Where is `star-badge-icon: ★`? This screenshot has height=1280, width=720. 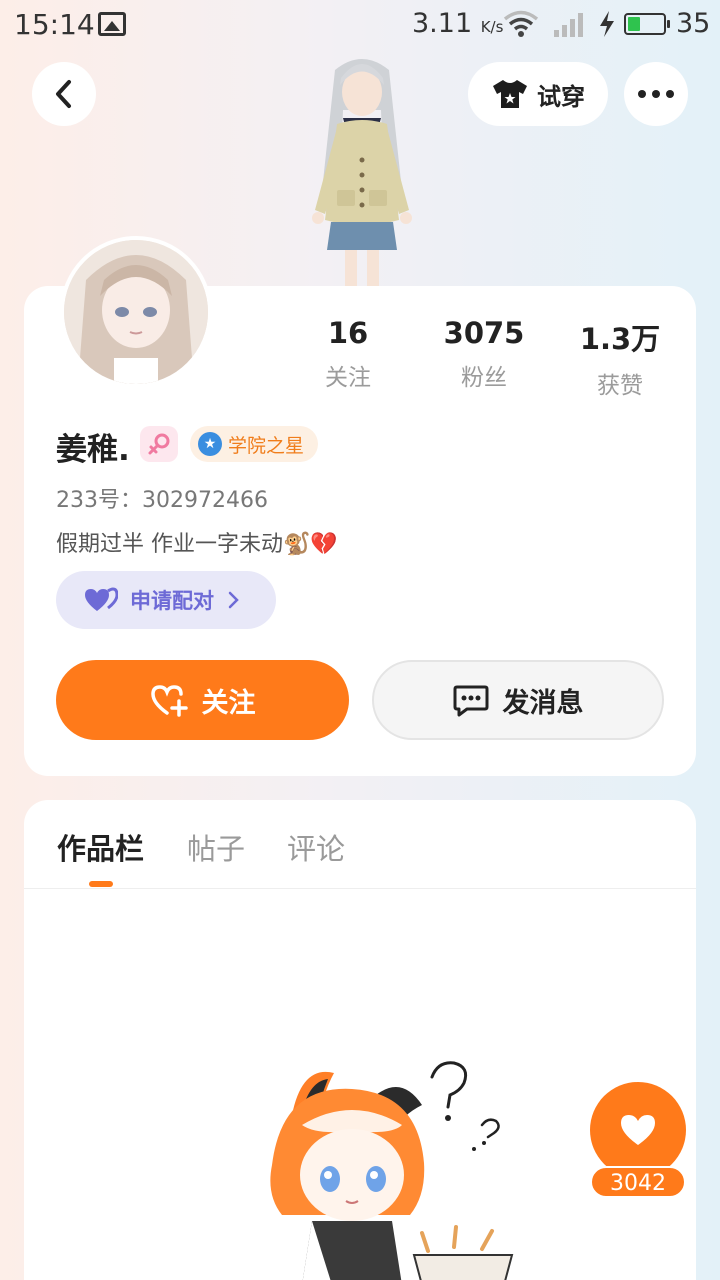 star-badge-icon: ★ is located at coordinates (210, 444).